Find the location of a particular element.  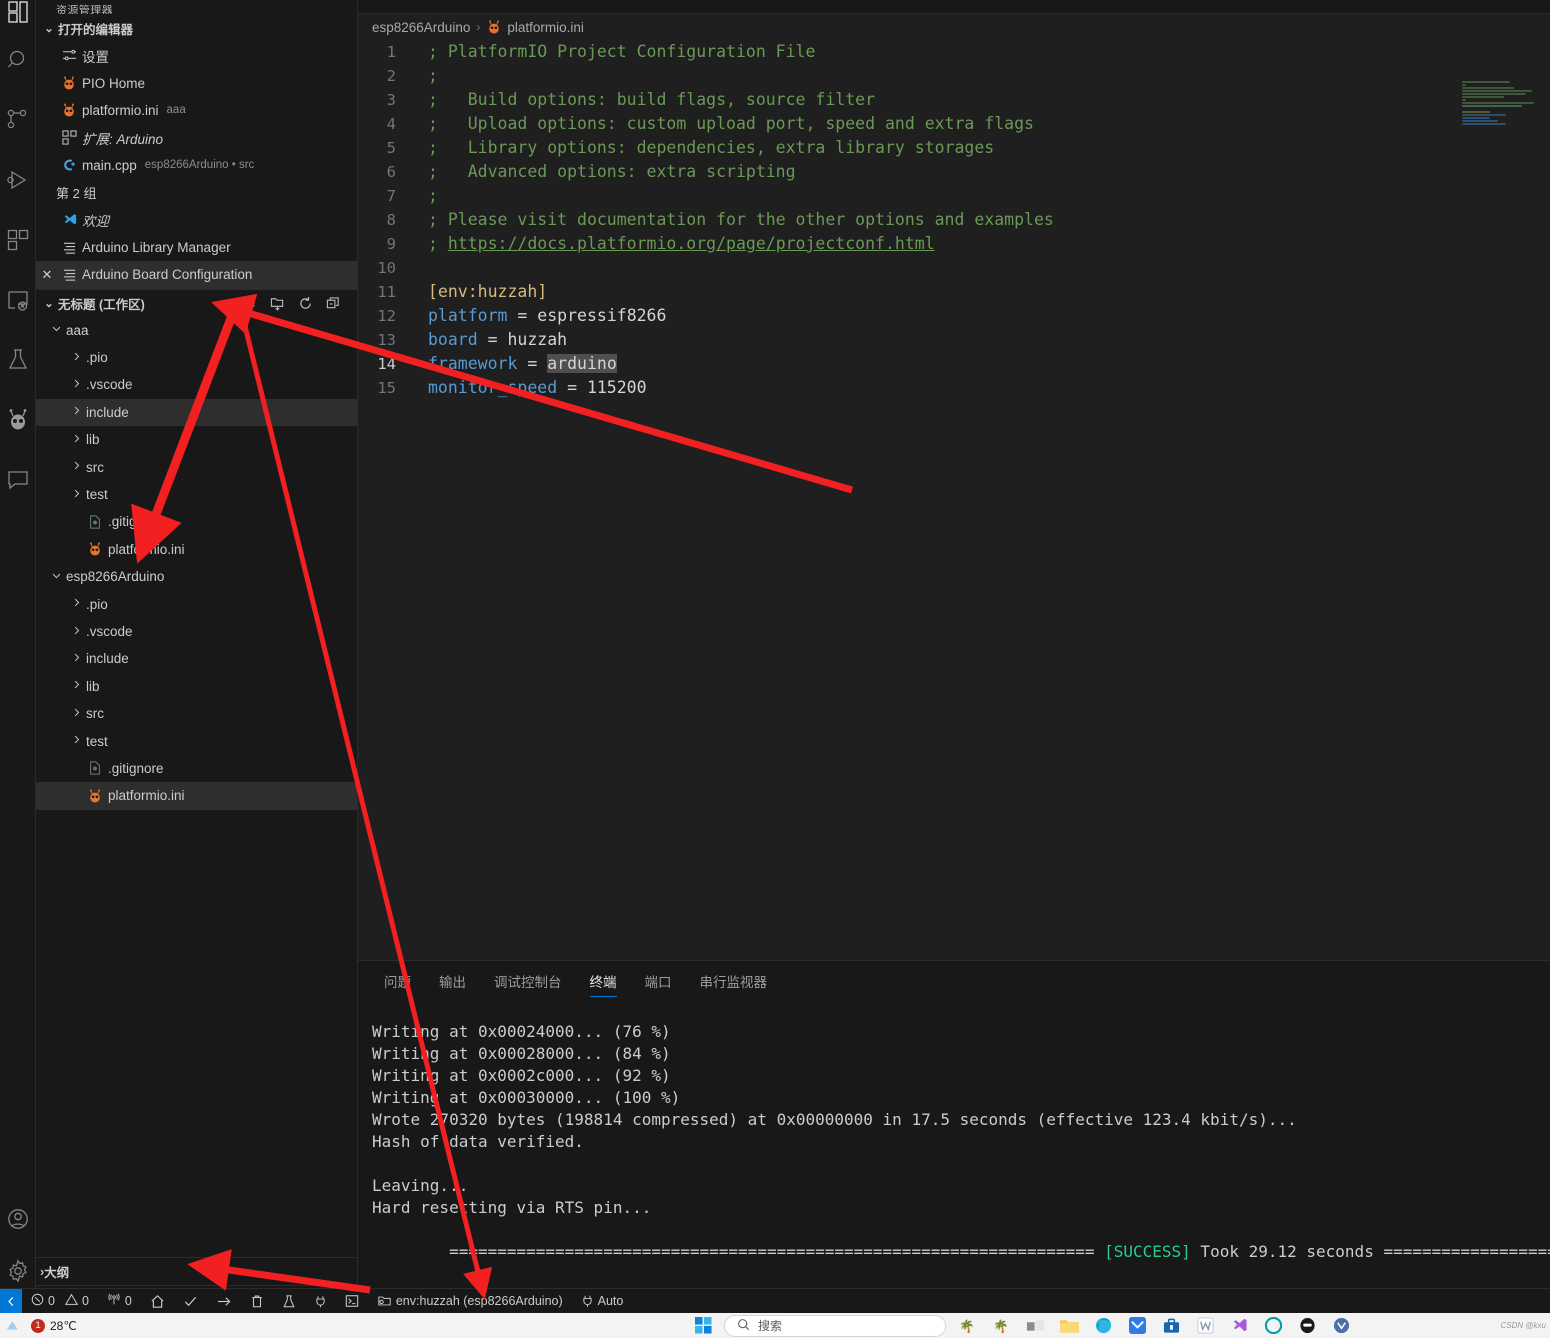

panel-tab-问题: 问题 is located at coordinates (397, 982).